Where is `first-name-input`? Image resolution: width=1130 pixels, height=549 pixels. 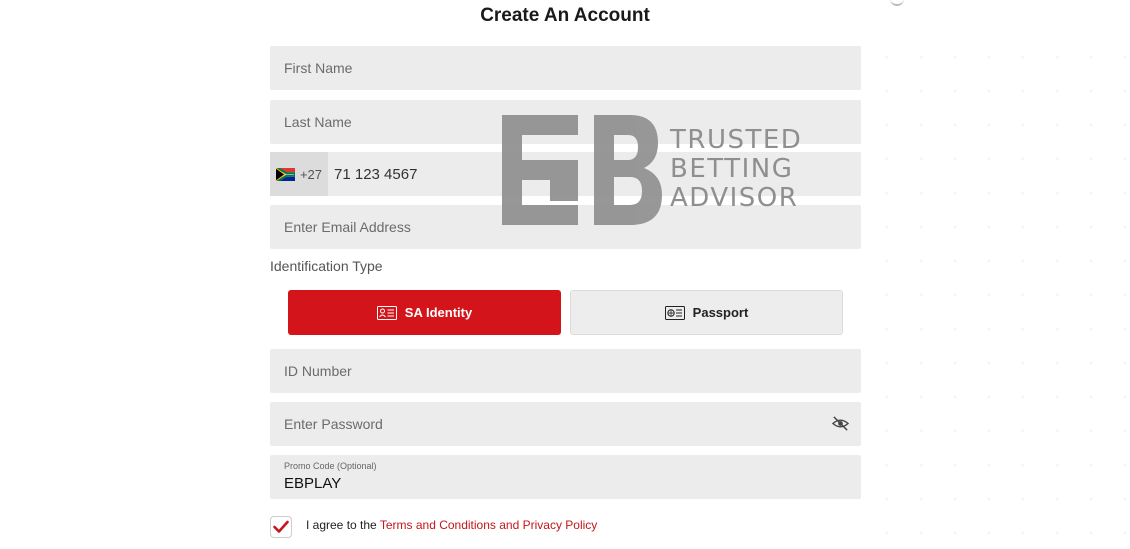
first-name-input is located at coordinates (565, 68).